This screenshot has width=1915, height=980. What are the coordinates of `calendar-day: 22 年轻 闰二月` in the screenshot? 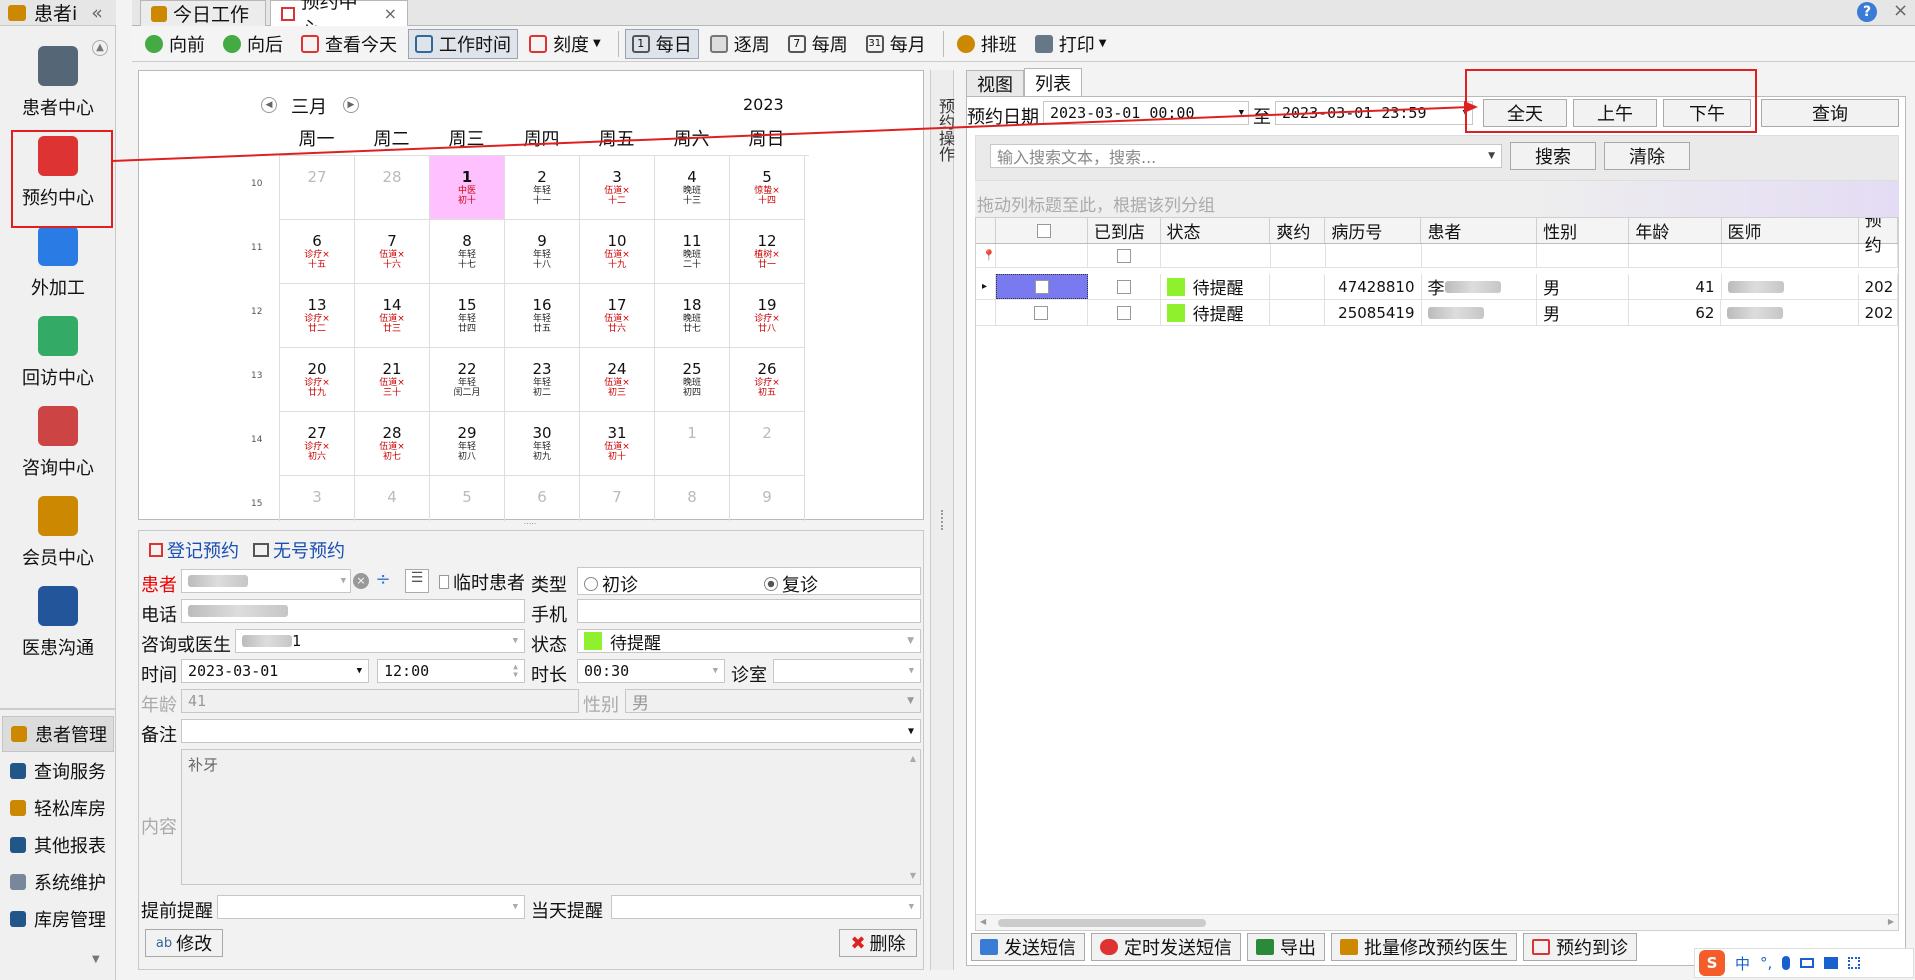 It's located at (467, 380).